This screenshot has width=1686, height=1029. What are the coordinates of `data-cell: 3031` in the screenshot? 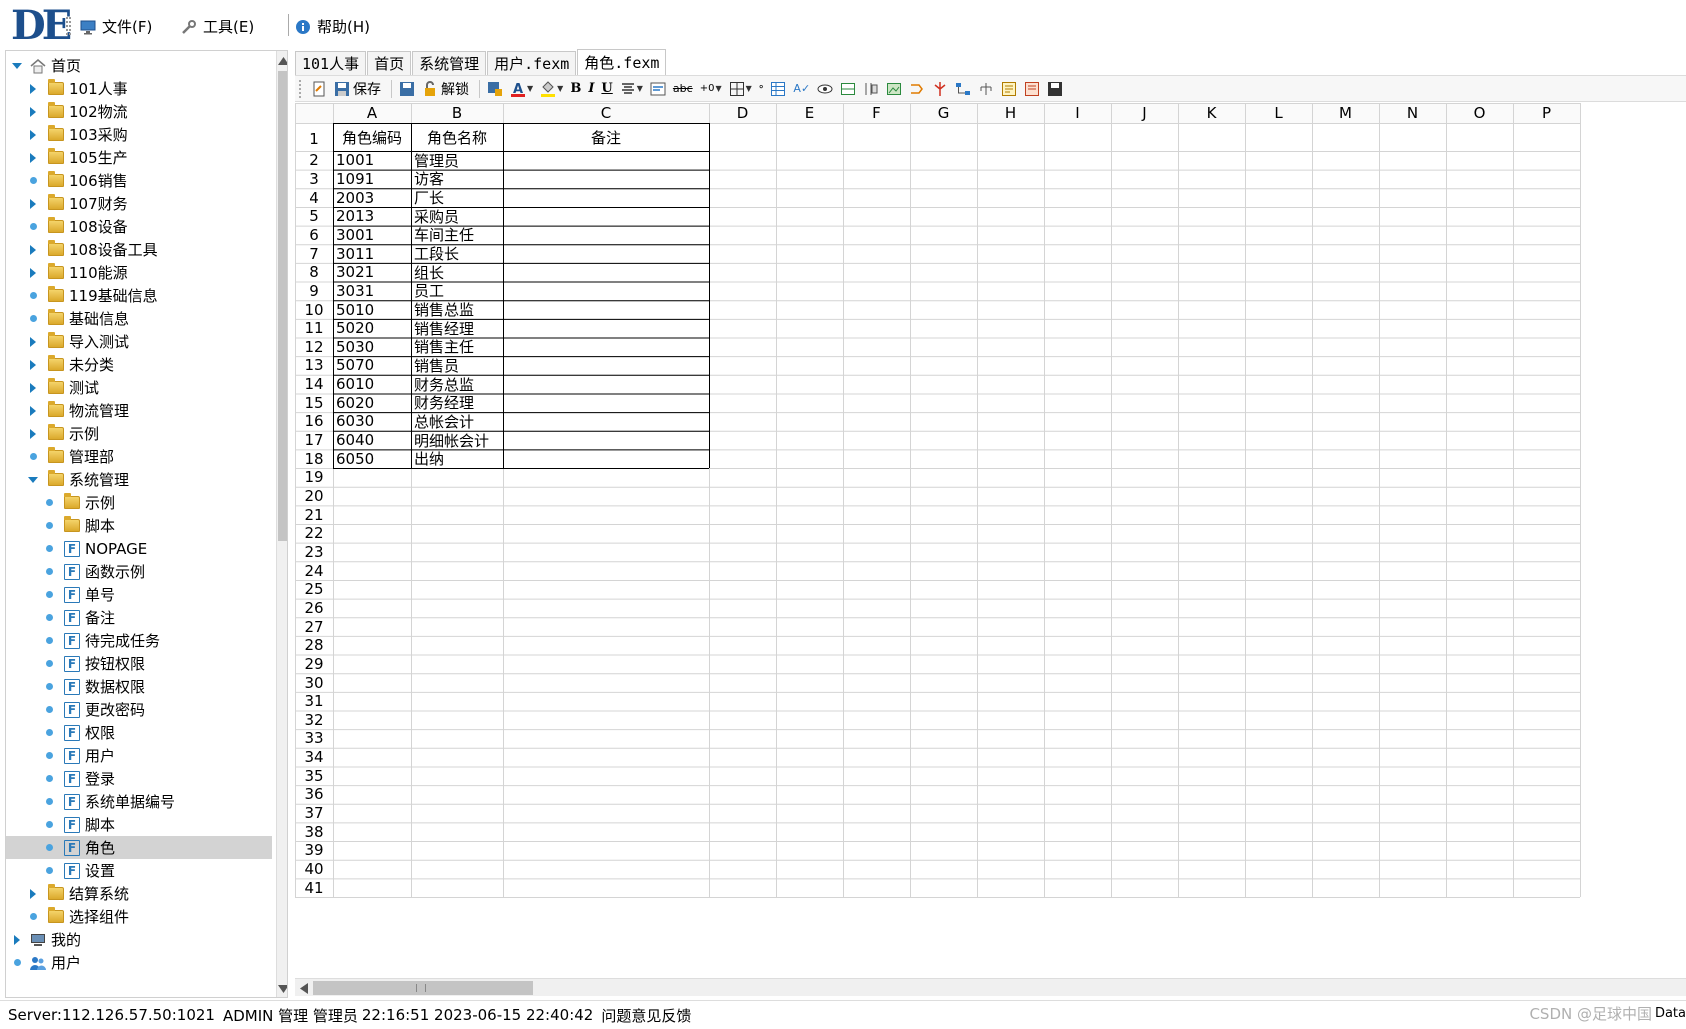 It's located at (372, 291).